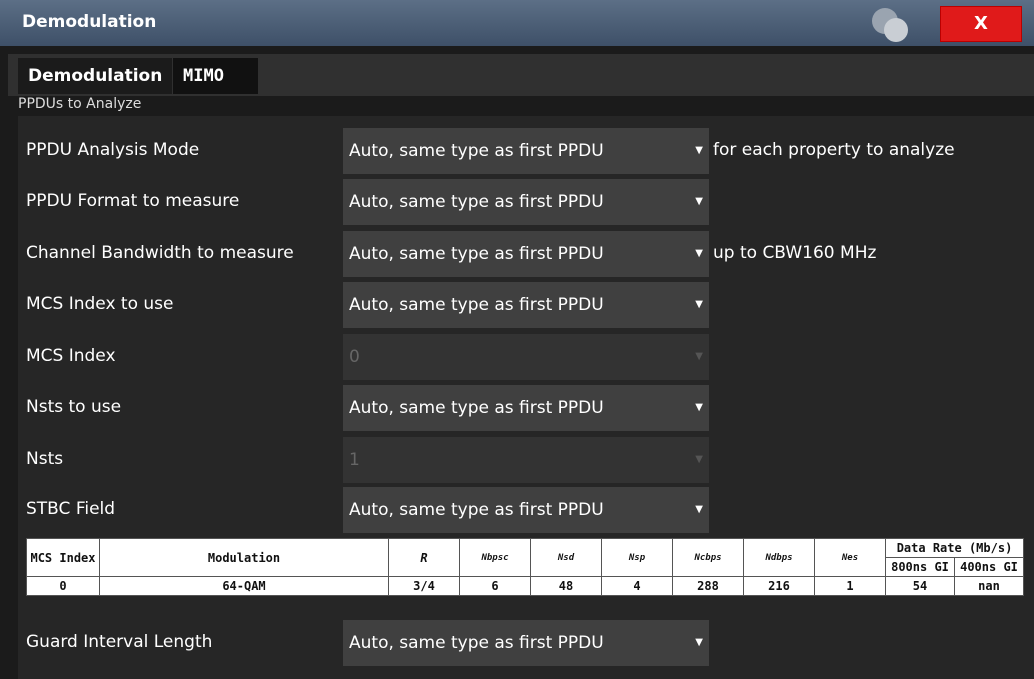 The image size is (1034, 679). What do you see at coordinates (100, 304) in the screenshot?
I see `mcs-index-to-use-label: MCS Index to use` at bounding box center [100, 304].